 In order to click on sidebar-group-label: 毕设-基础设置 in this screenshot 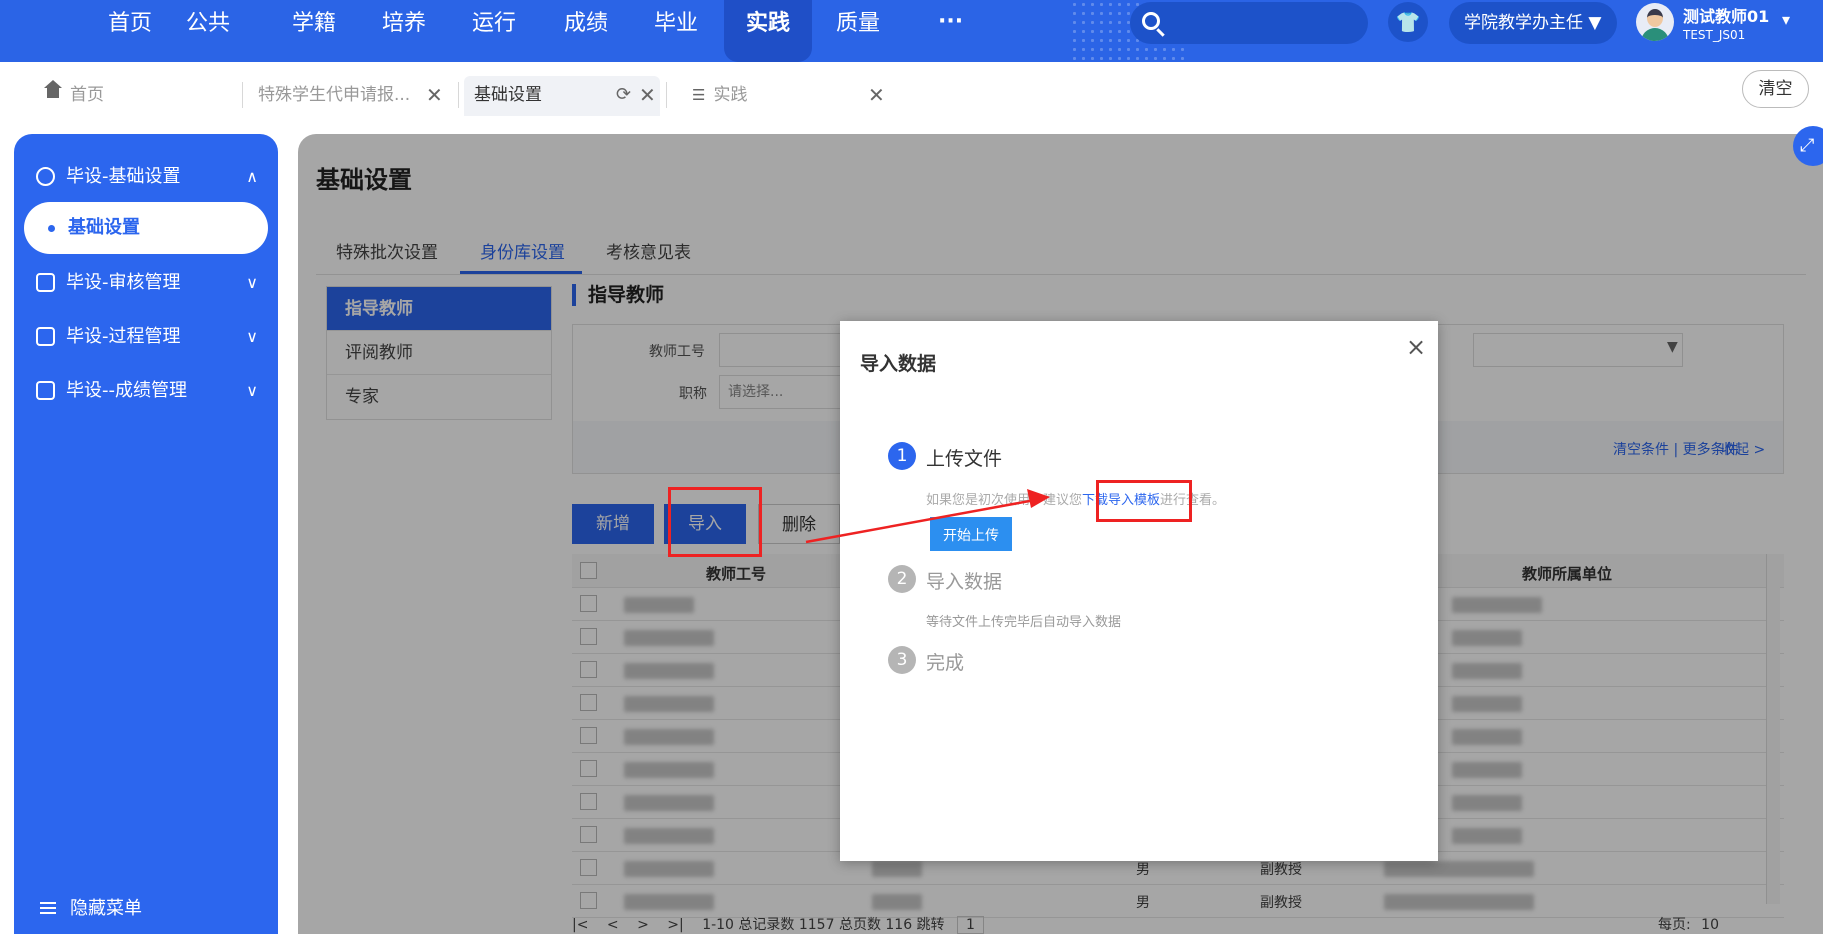, I will do `click(123, 176)`.